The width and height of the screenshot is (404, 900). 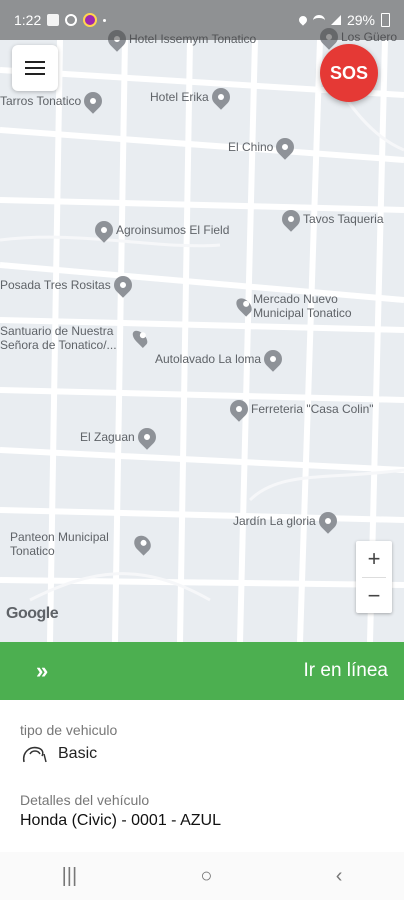 What do you see at coordinates (202, 671) in the screenshot?
I see `go-online-bar: » Ir en línea` at bounding box center [202, 671].